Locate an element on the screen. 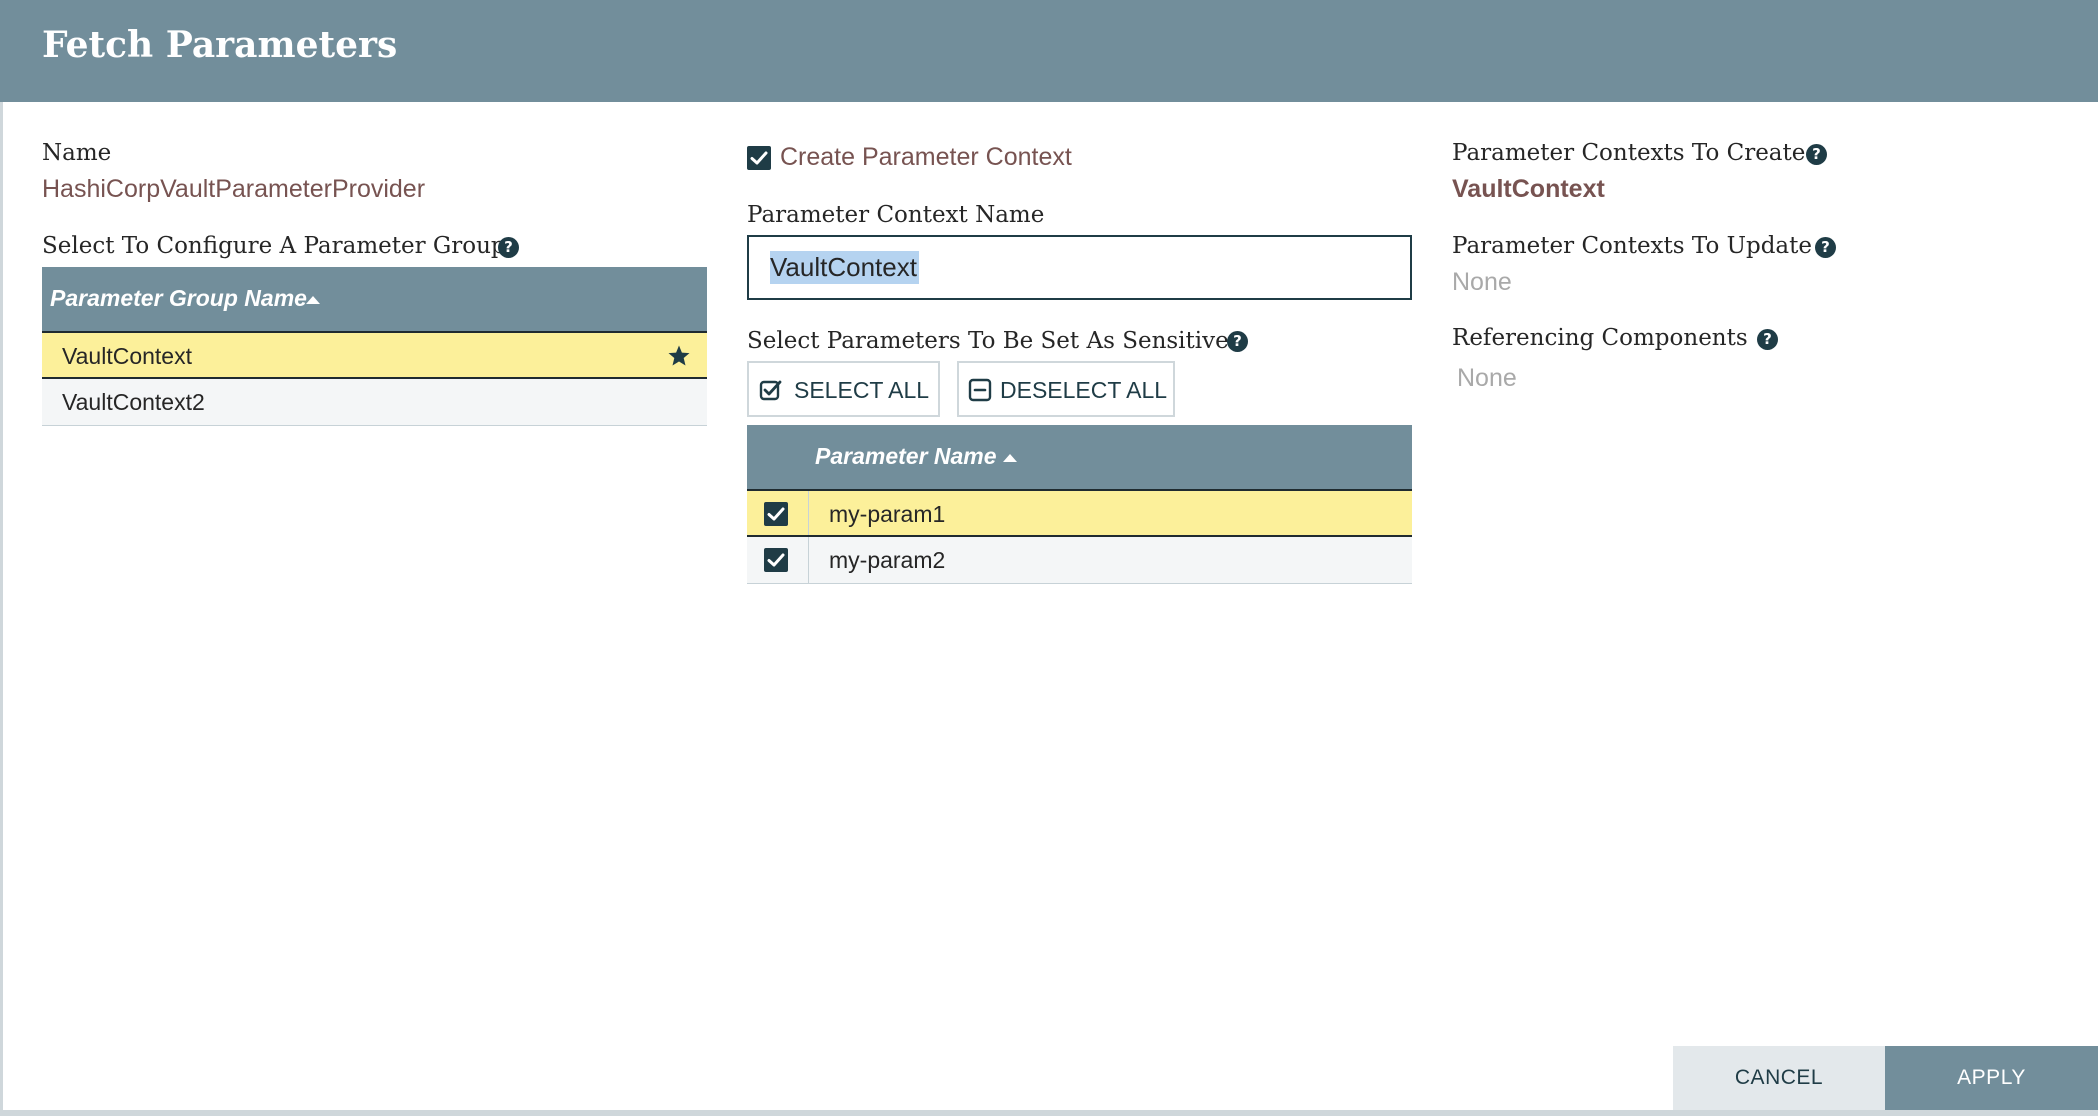  context-name-input-wrapper is located at coordinates (1079, 267).